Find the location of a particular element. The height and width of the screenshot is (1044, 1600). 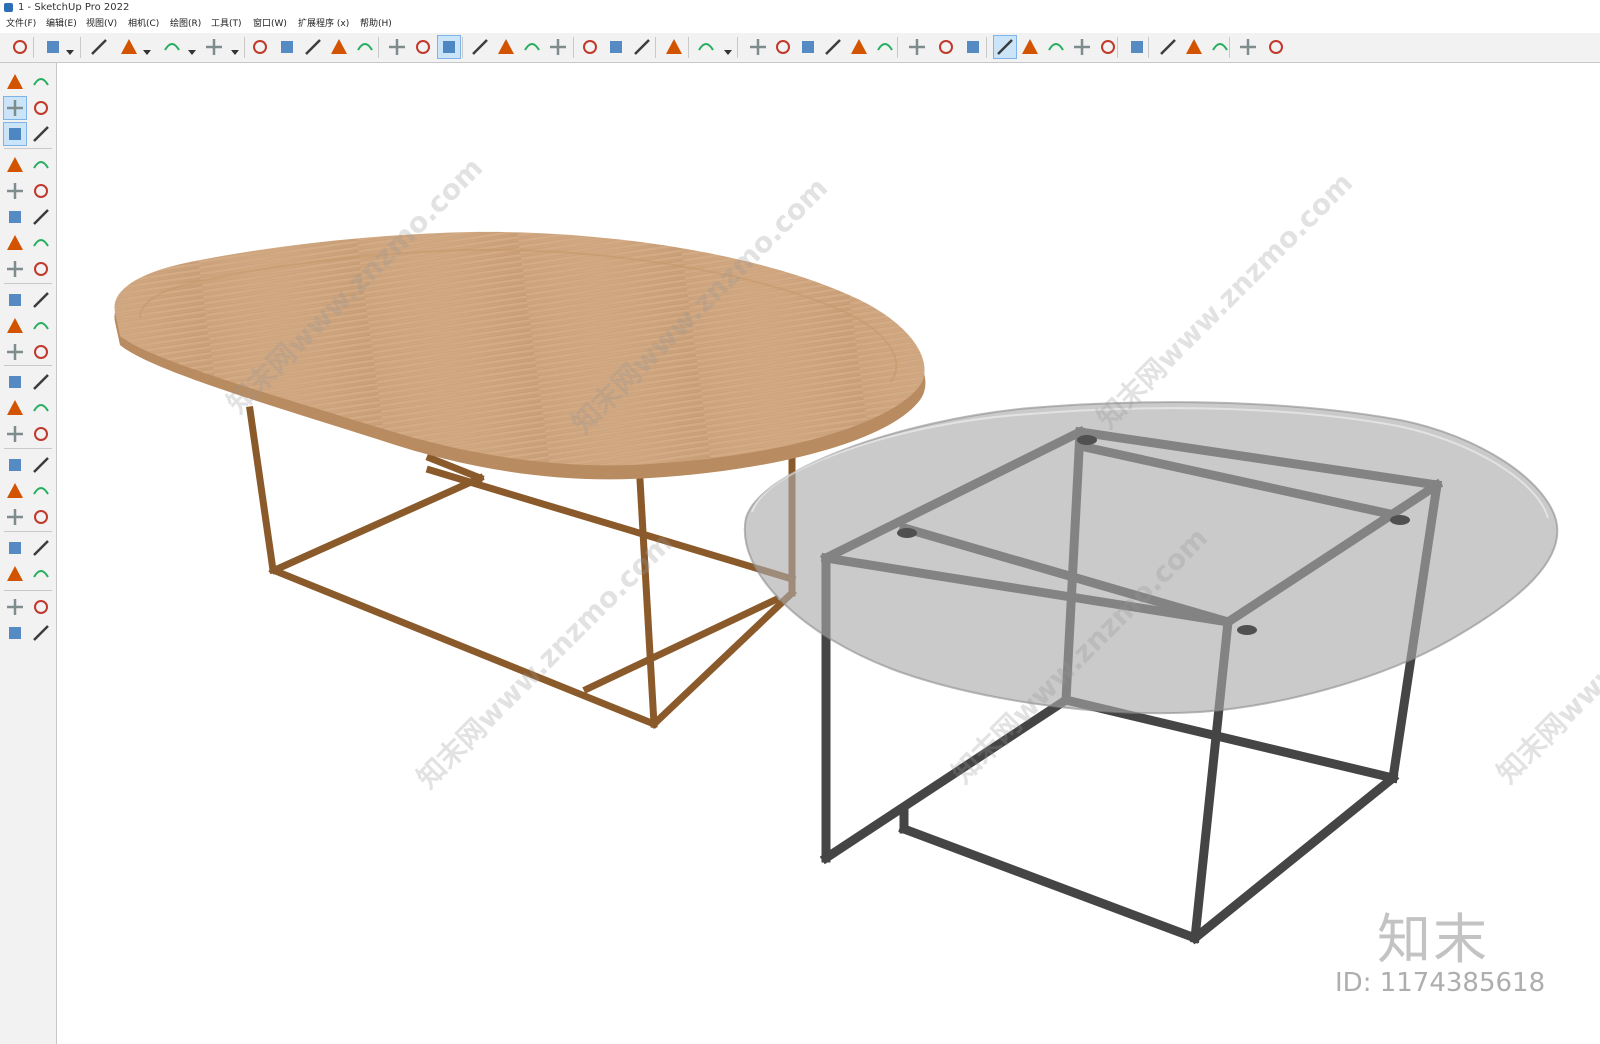

texture-icon is located at coordinates (1108, 47).